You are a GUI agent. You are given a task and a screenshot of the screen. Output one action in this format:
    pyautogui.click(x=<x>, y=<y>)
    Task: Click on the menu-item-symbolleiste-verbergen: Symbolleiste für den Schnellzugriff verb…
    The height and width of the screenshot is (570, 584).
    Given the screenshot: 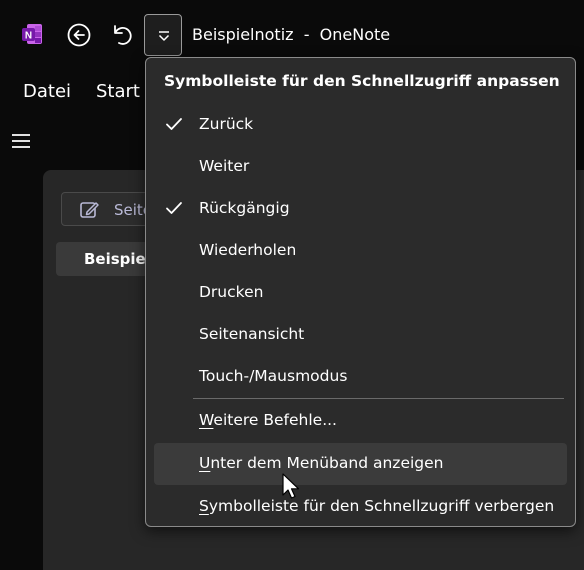 What is the action you would take?
    pyautogui.click(x=360, y=507)
    